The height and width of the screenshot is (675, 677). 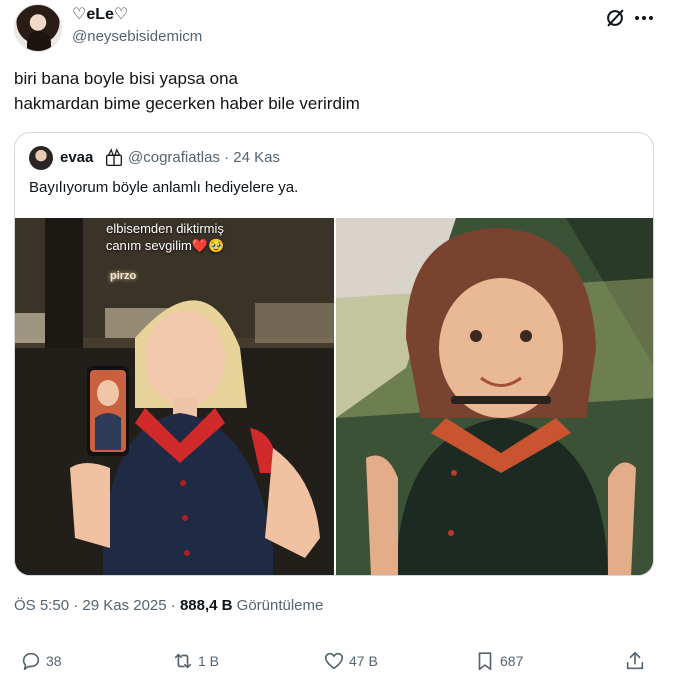 What do you see at coordinates (97, 605) in the screenshot?
I see `timestamp: ÖS 5:50 · 29 Kas 2025 ·` at bounding box center [97, 605].